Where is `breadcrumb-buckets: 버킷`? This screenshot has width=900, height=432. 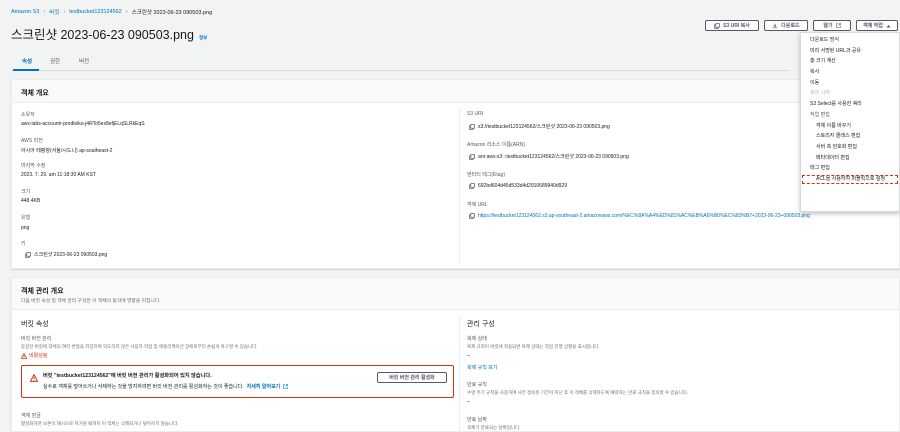 breadcrumb-buckets: 버킷 is located at coordinates (54, 12).